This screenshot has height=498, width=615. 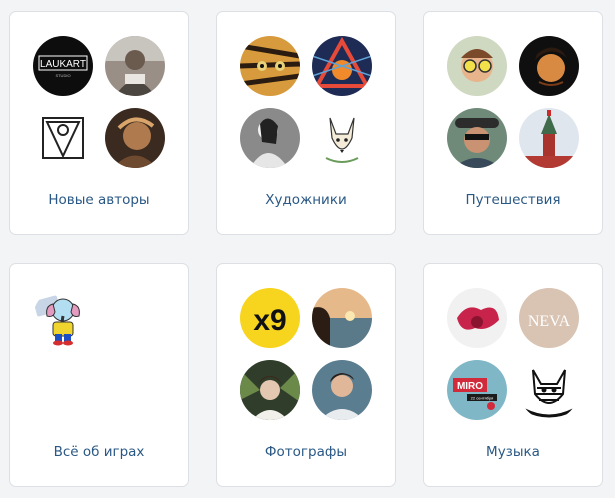 I want to click on drawing-art-icon, so click(x=270, y=138).